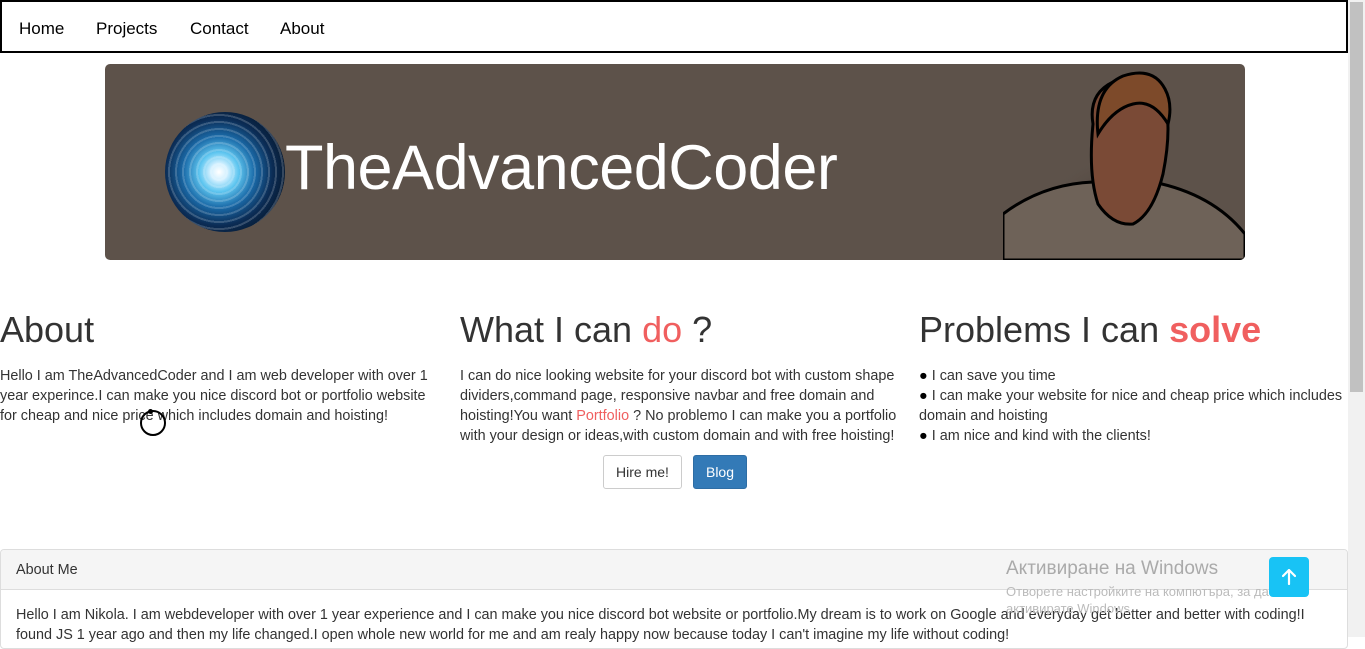 The height and width of the screenshot is (649, 1365). What do you see at coordinates (47, 329) in the screenshot?
I see `about-heading: About` at bounding box center [47, 329].